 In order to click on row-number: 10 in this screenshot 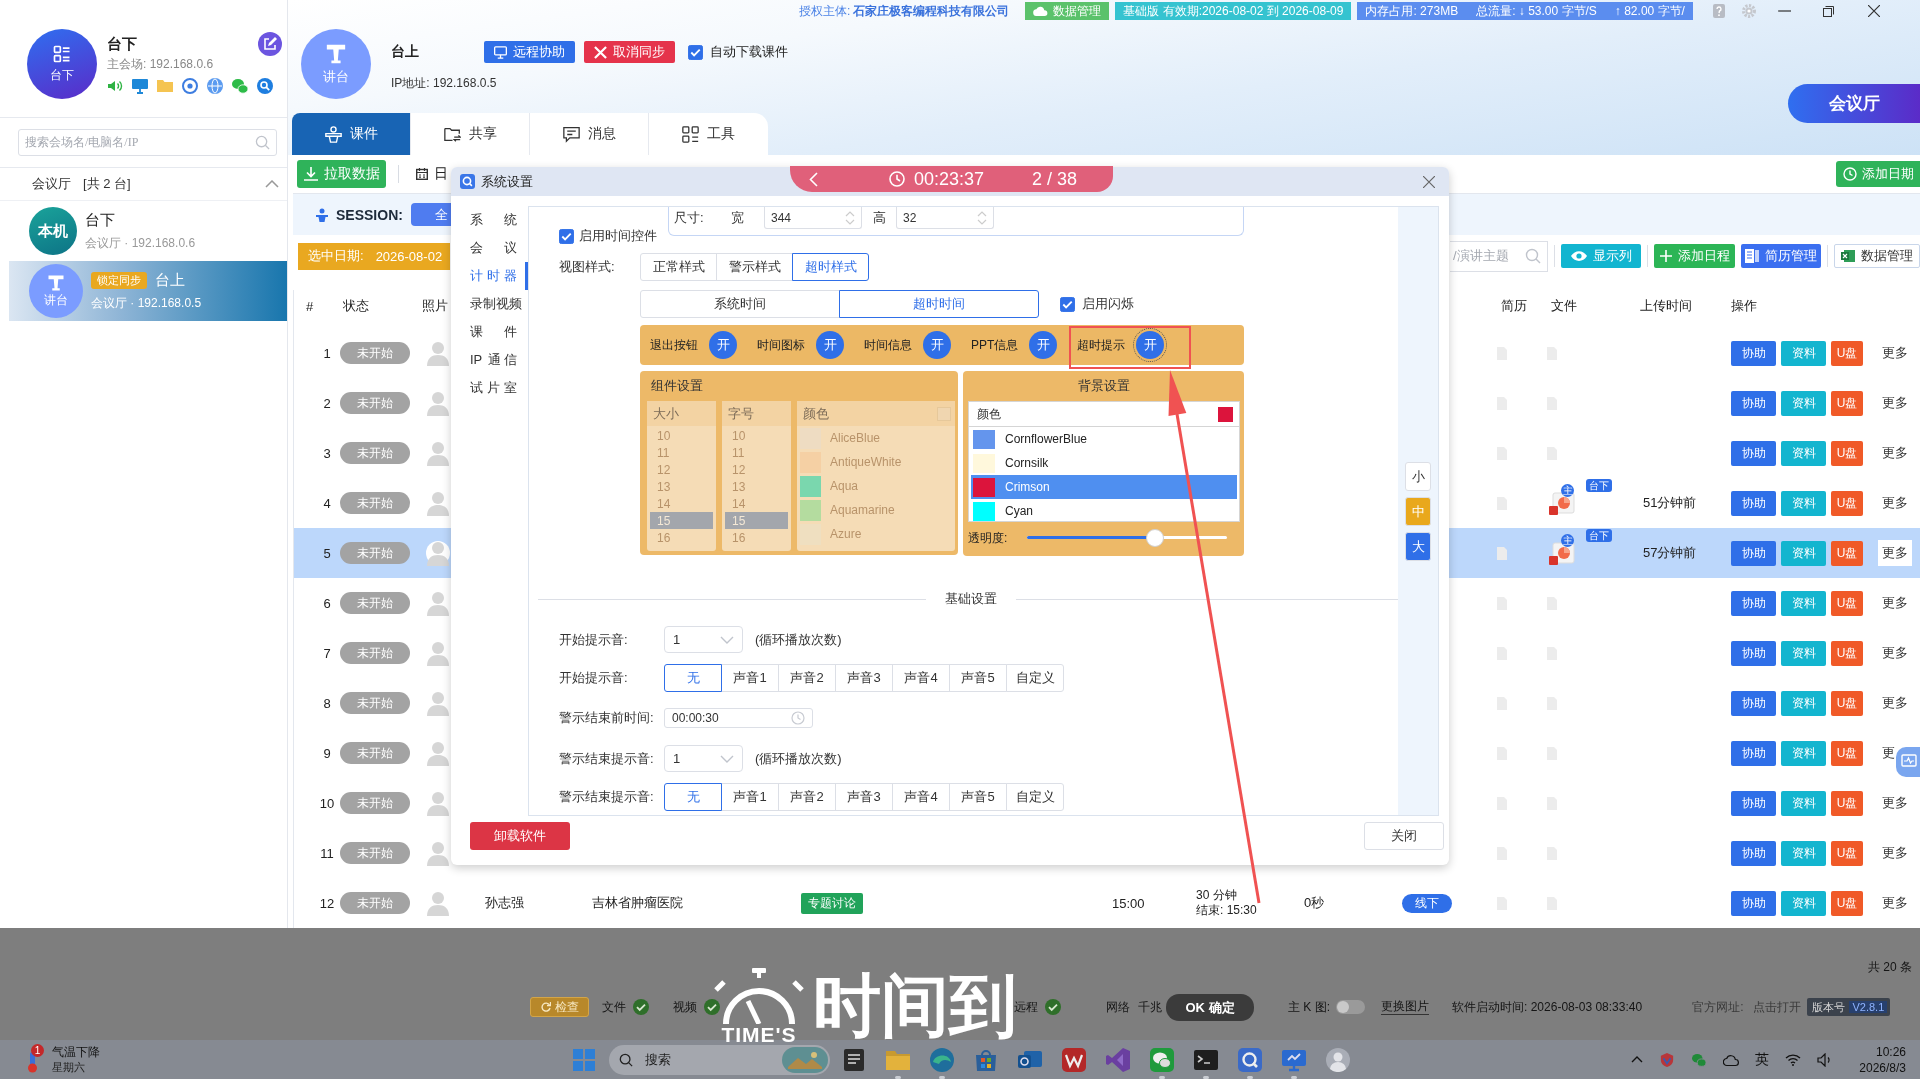, I will do `click(327, 803)`.